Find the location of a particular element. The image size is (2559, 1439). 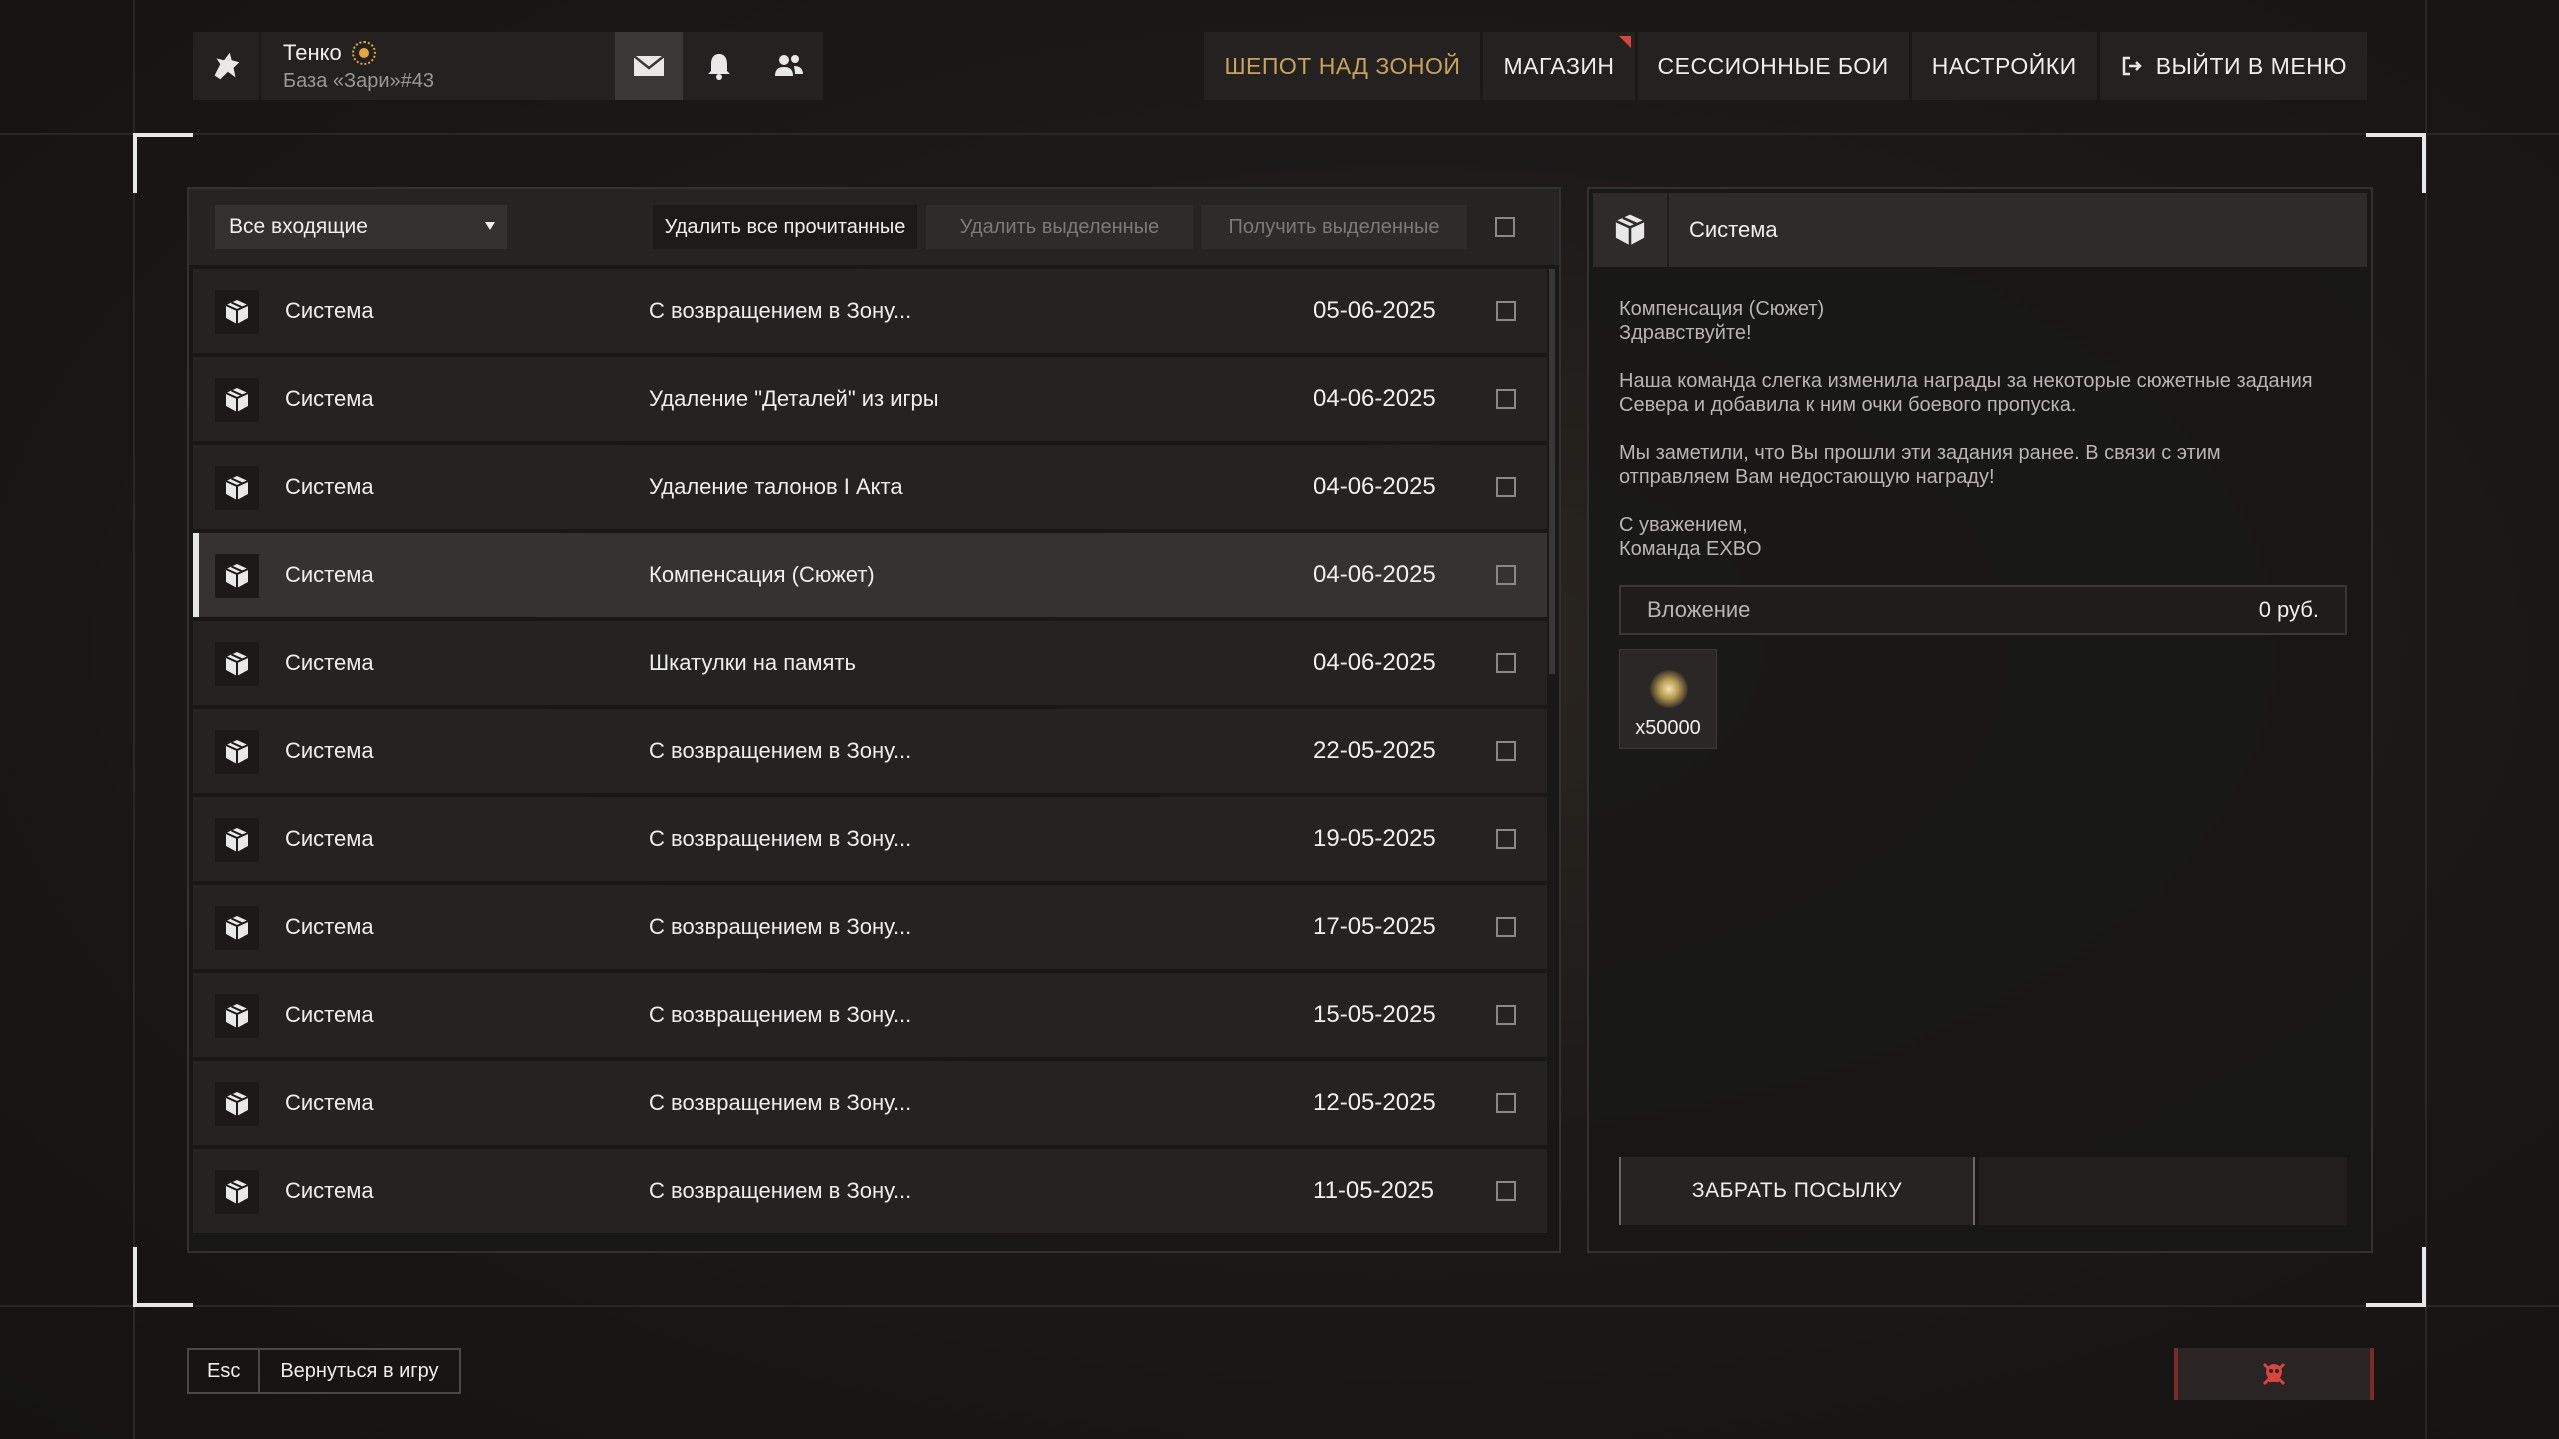

skull-icon is located at coordinates (2274, 1374).